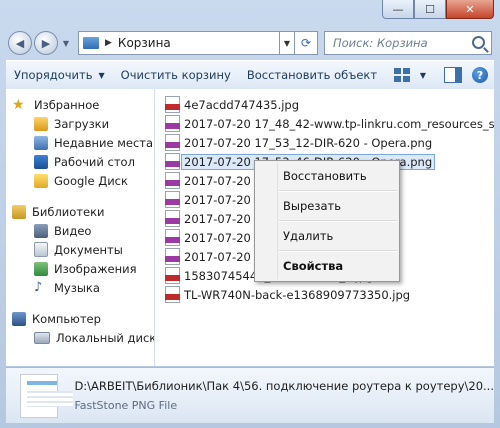  I want to click on nav-item-video: Видео, so click(80, 230).